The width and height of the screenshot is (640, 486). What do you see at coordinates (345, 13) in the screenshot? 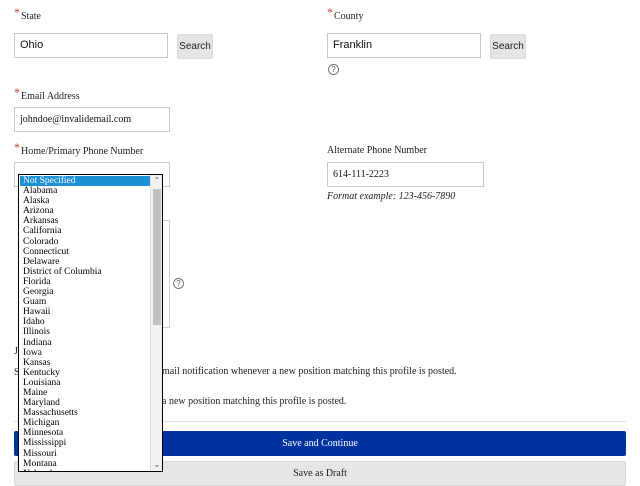
I see `county-label: *County` at bounding box center [345, 13].